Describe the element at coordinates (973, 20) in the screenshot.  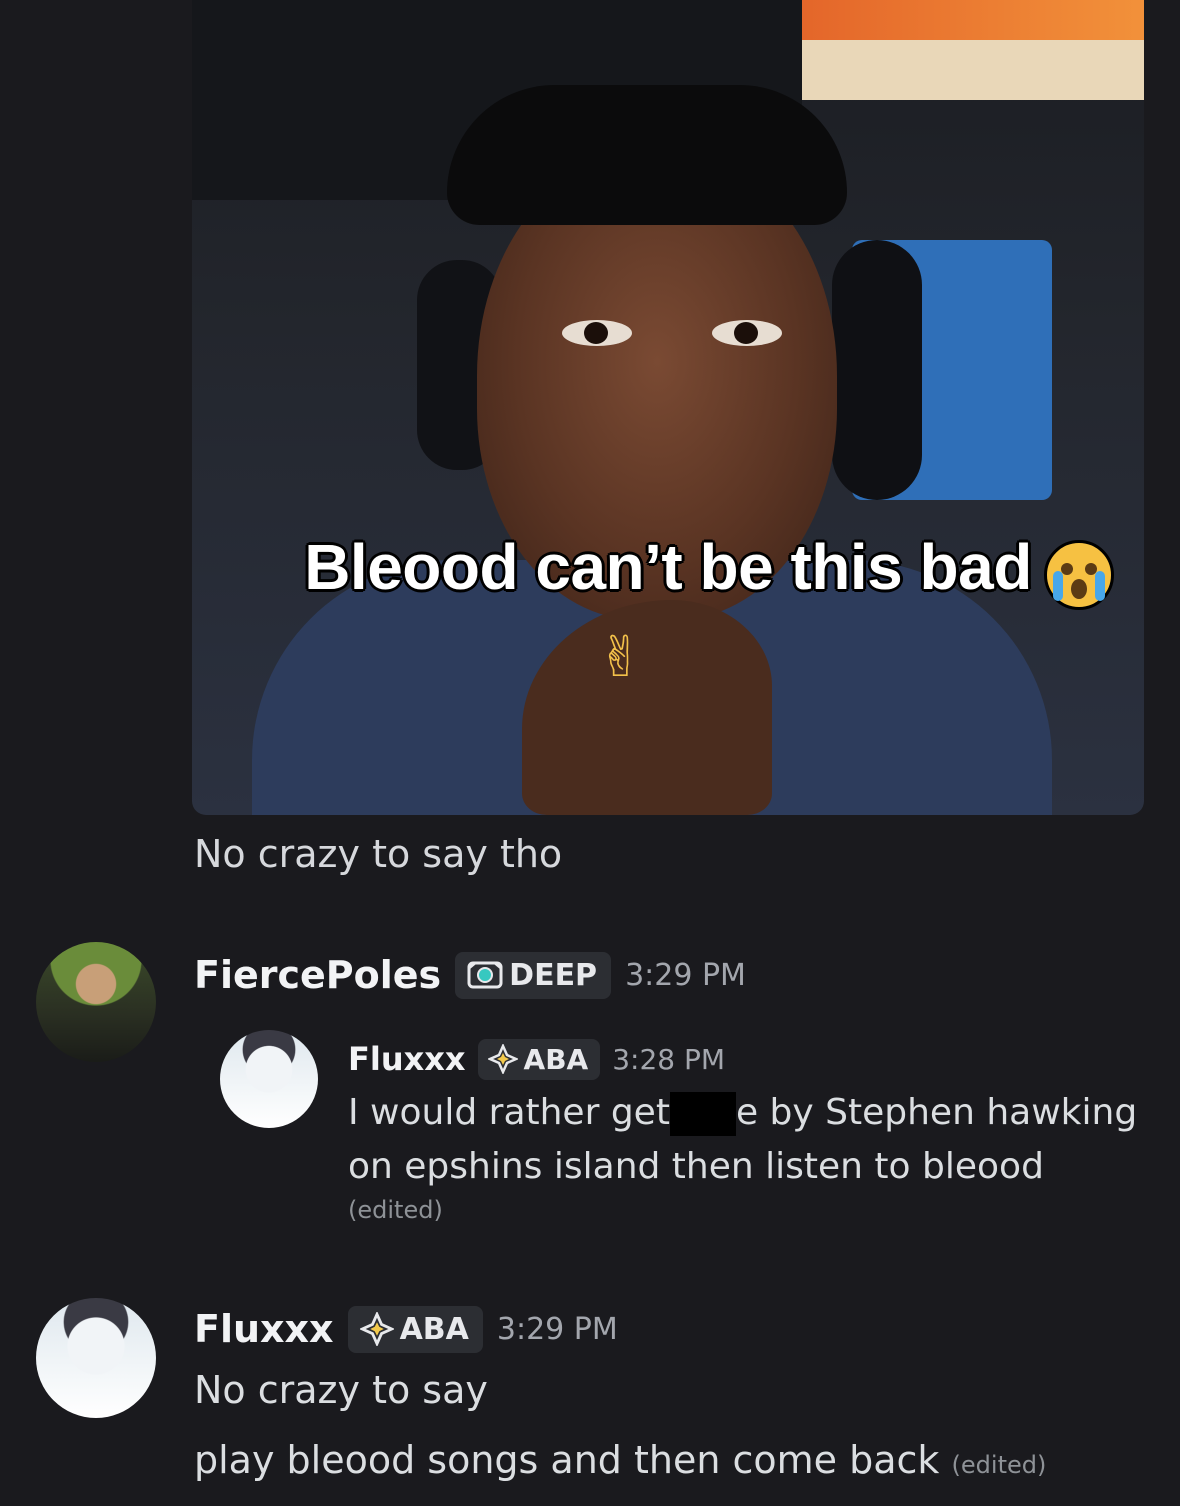
I see `background-banner` at that location.